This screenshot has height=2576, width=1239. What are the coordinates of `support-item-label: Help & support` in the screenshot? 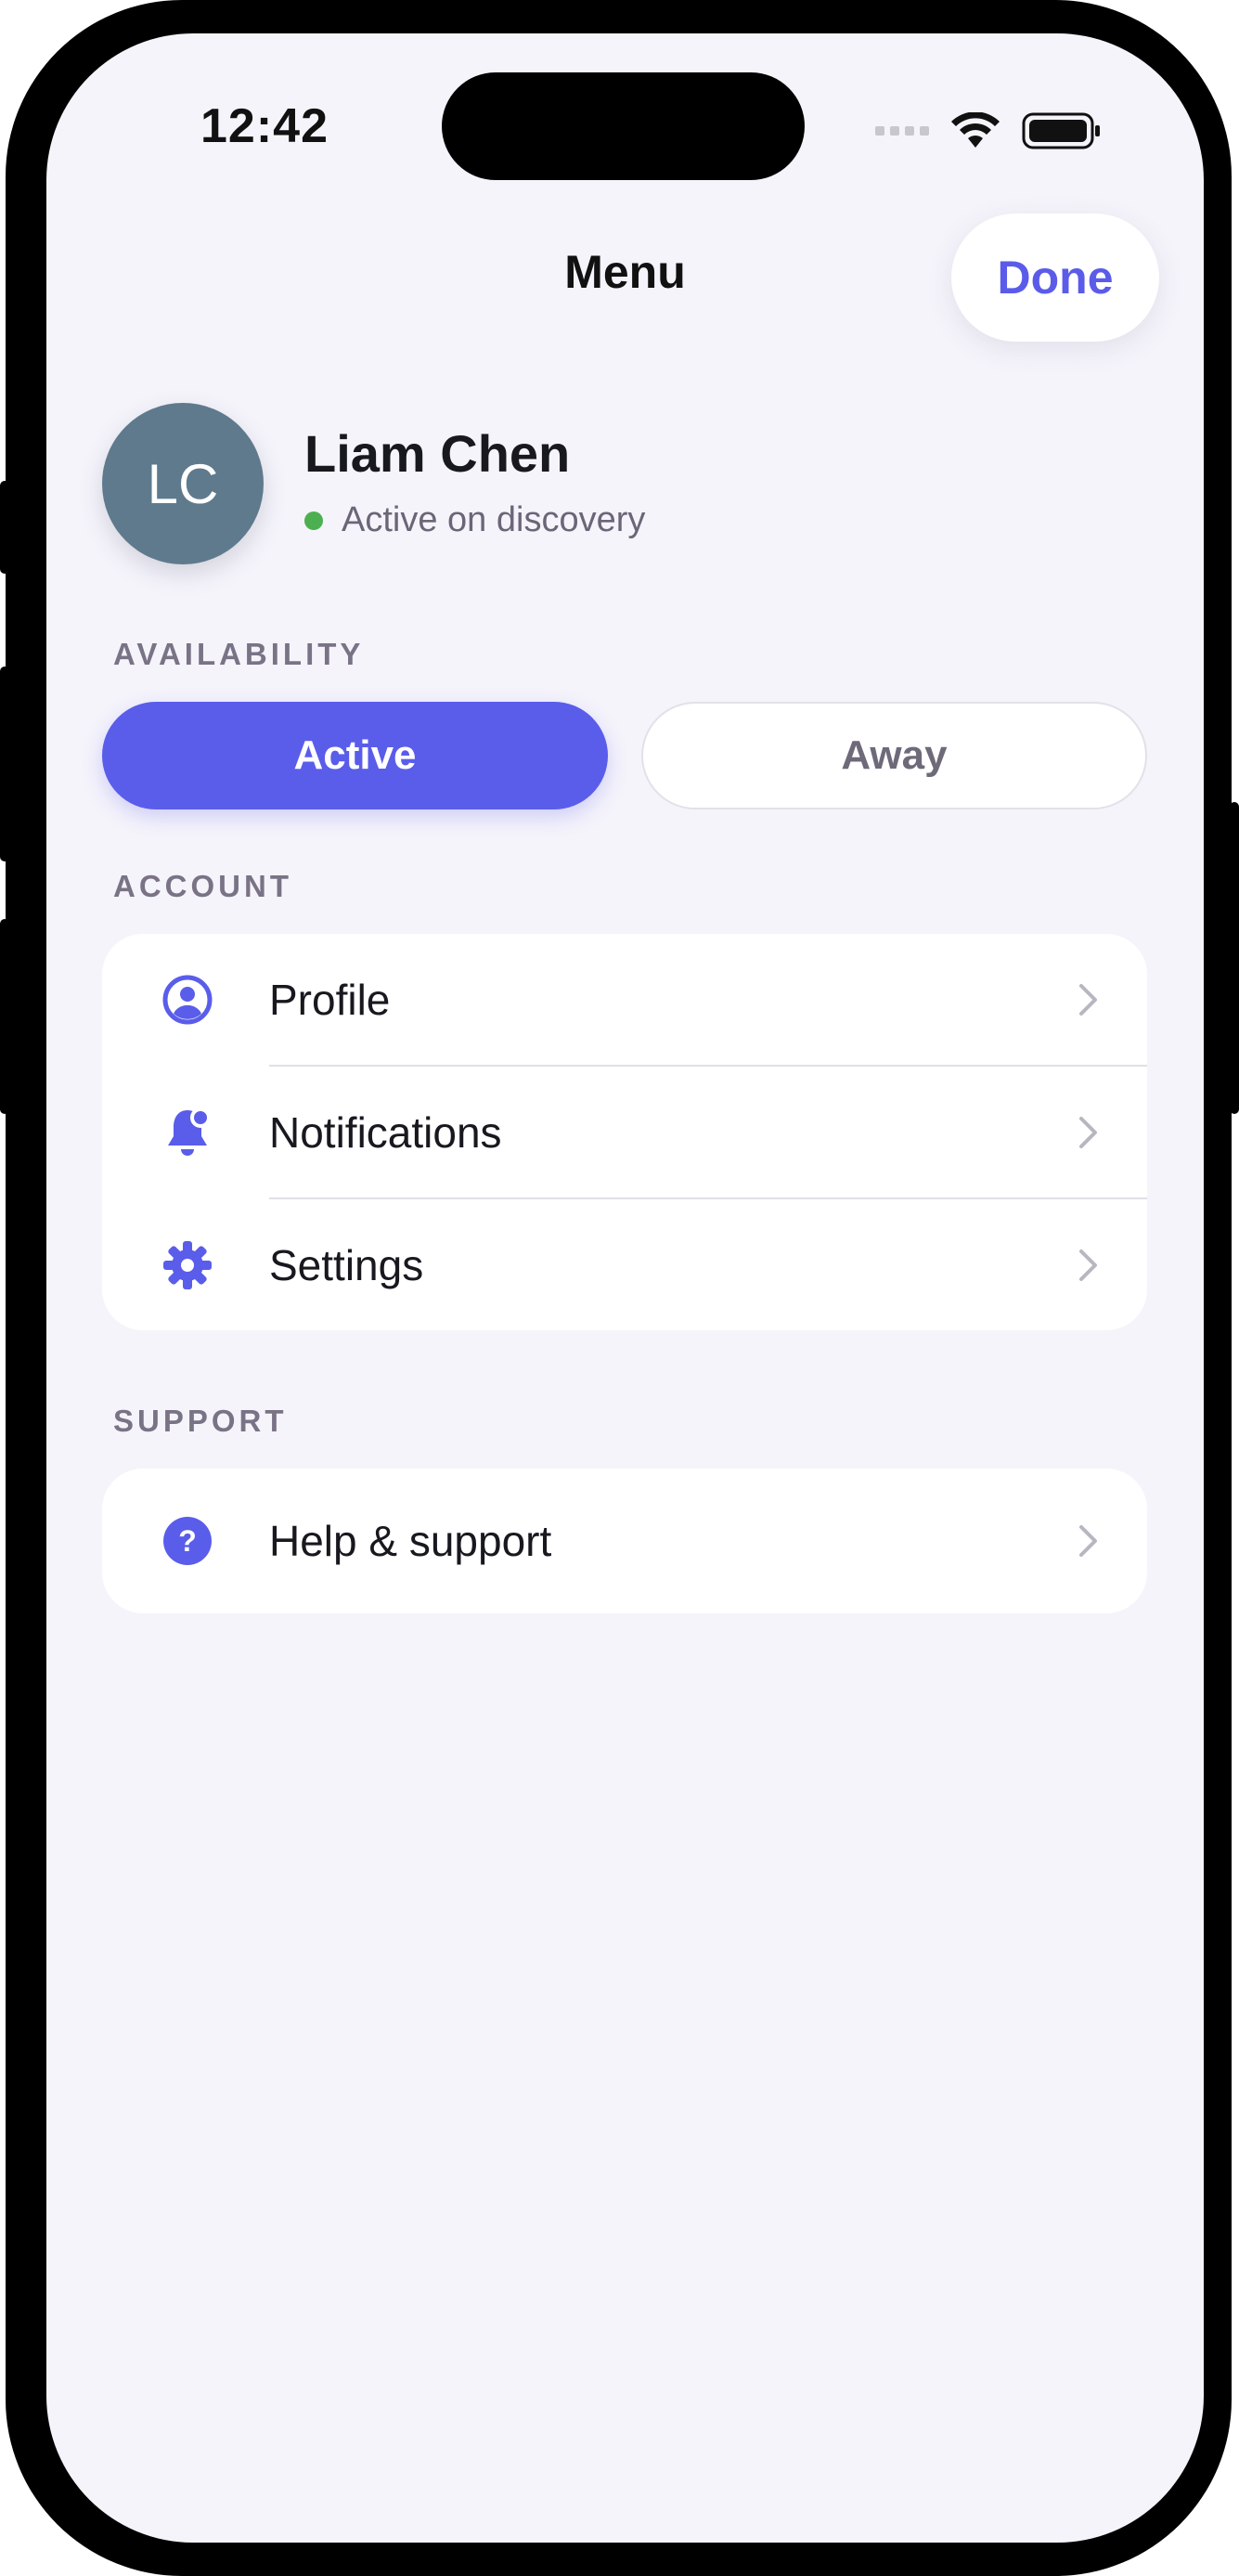 It's located at (410, 1541).